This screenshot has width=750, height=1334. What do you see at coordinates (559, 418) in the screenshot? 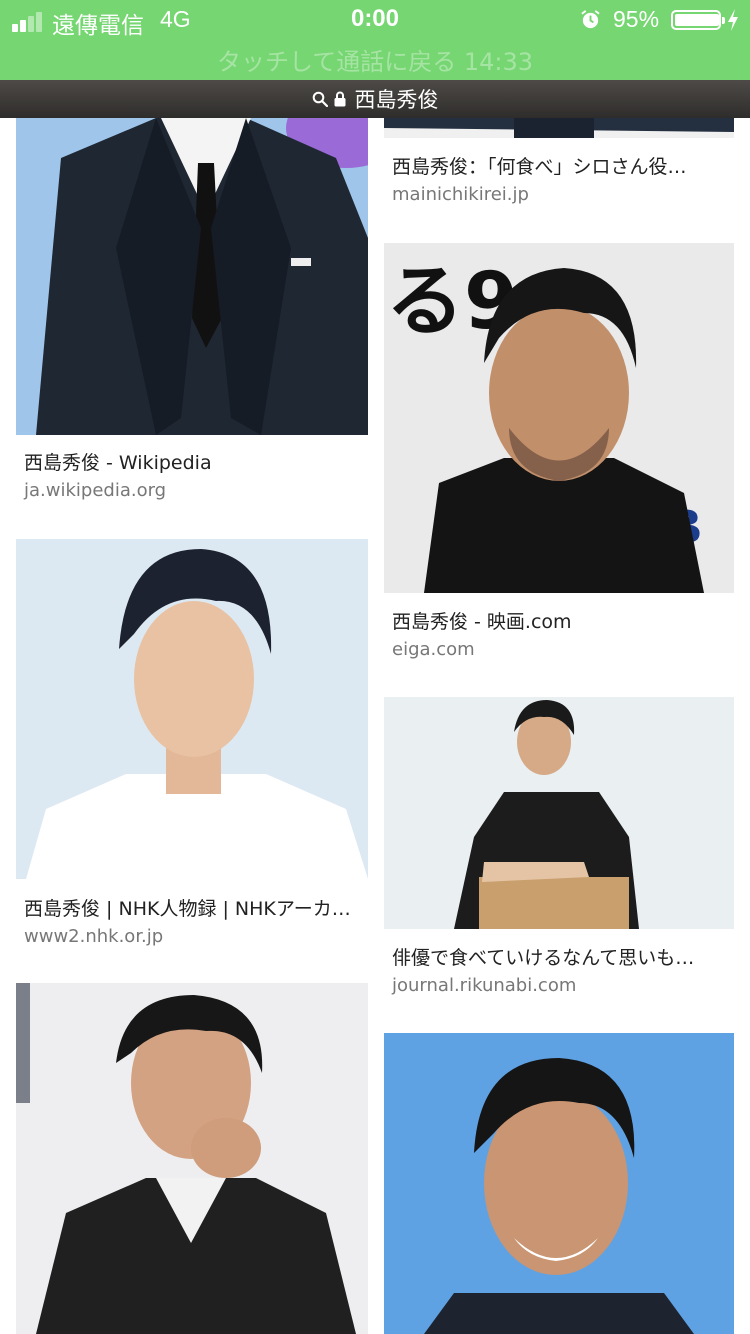
I see `result-image-eiga: る9 TB` at bounding box center [559, 418].